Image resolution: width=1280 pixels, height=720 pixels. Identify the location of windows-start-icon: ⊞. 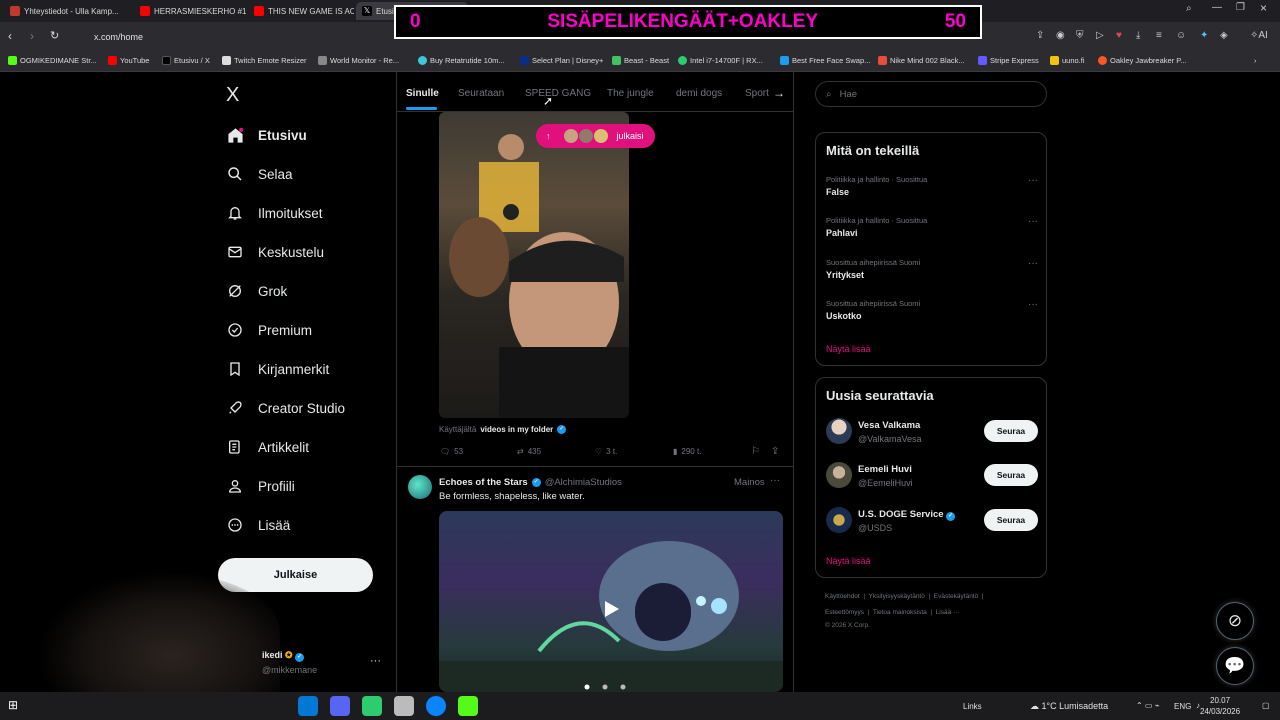
(13, 705).